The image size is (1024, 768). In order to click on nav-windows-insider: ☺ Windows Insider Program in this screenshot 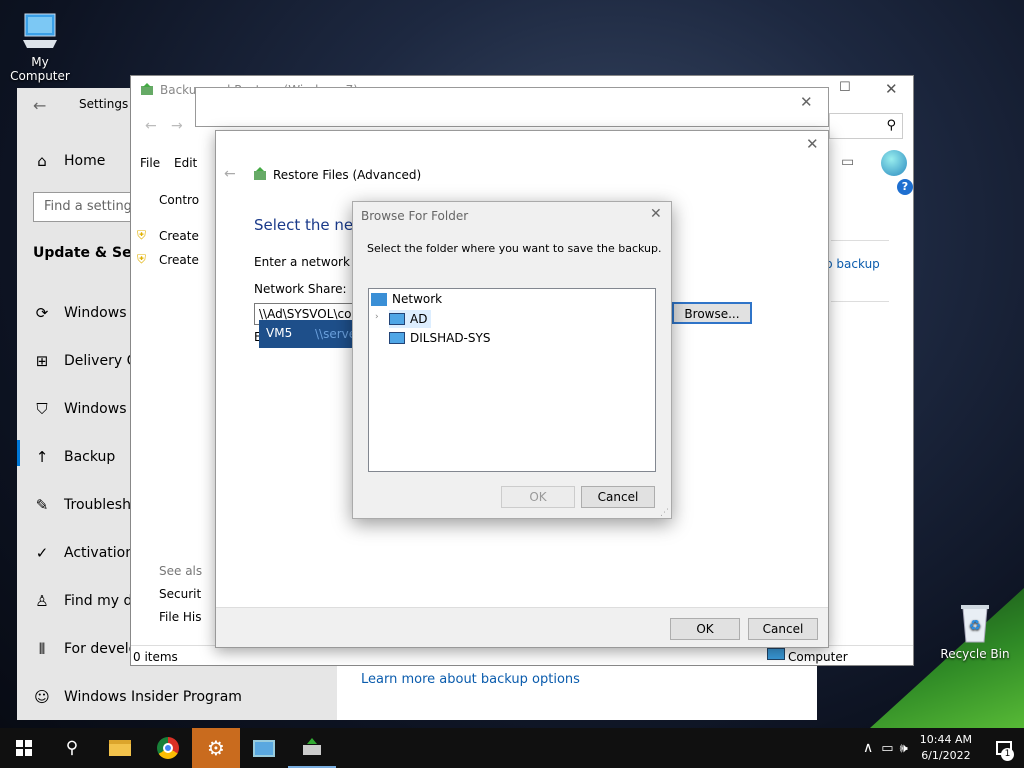, I will do `click(137, 697)`.